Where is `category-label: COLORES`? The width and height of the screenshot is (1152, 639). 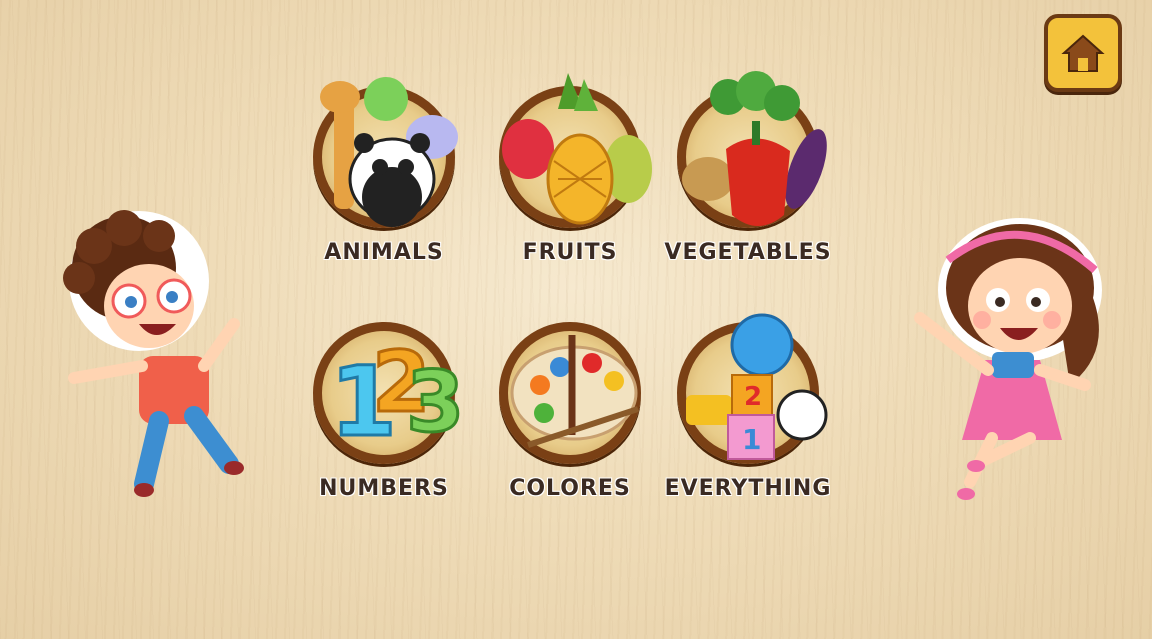 category-label: COLORES is located at coordinates (570, 488).